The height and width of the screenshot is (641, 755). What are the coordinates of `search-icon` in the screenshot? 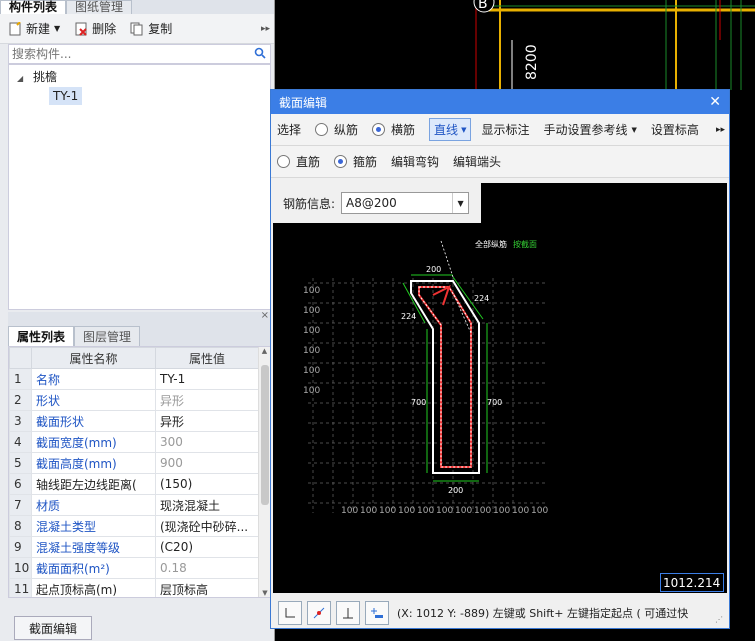 It's located at (260, 54).